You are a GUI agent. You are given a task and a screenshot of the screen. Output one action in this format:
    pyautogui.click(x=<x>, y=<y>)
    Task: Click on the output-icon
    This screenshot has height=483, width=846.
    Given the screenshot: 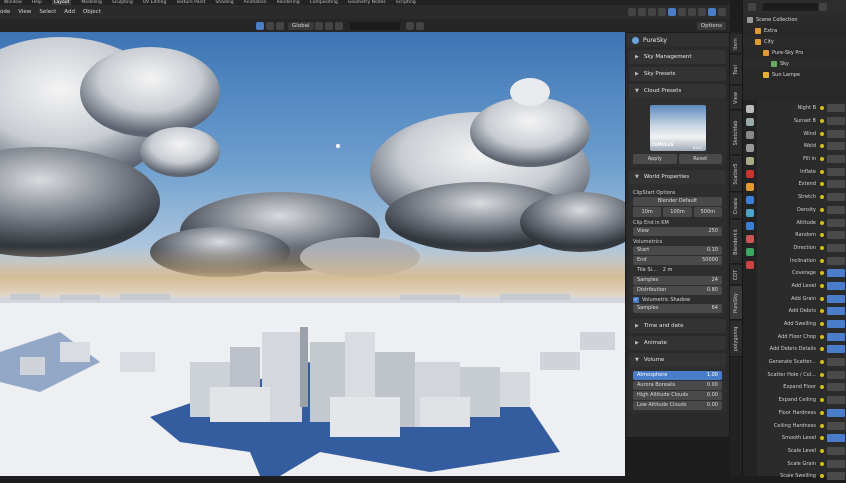 What is the action you would take?
    pyautogui.click(x=750, y=135)
    